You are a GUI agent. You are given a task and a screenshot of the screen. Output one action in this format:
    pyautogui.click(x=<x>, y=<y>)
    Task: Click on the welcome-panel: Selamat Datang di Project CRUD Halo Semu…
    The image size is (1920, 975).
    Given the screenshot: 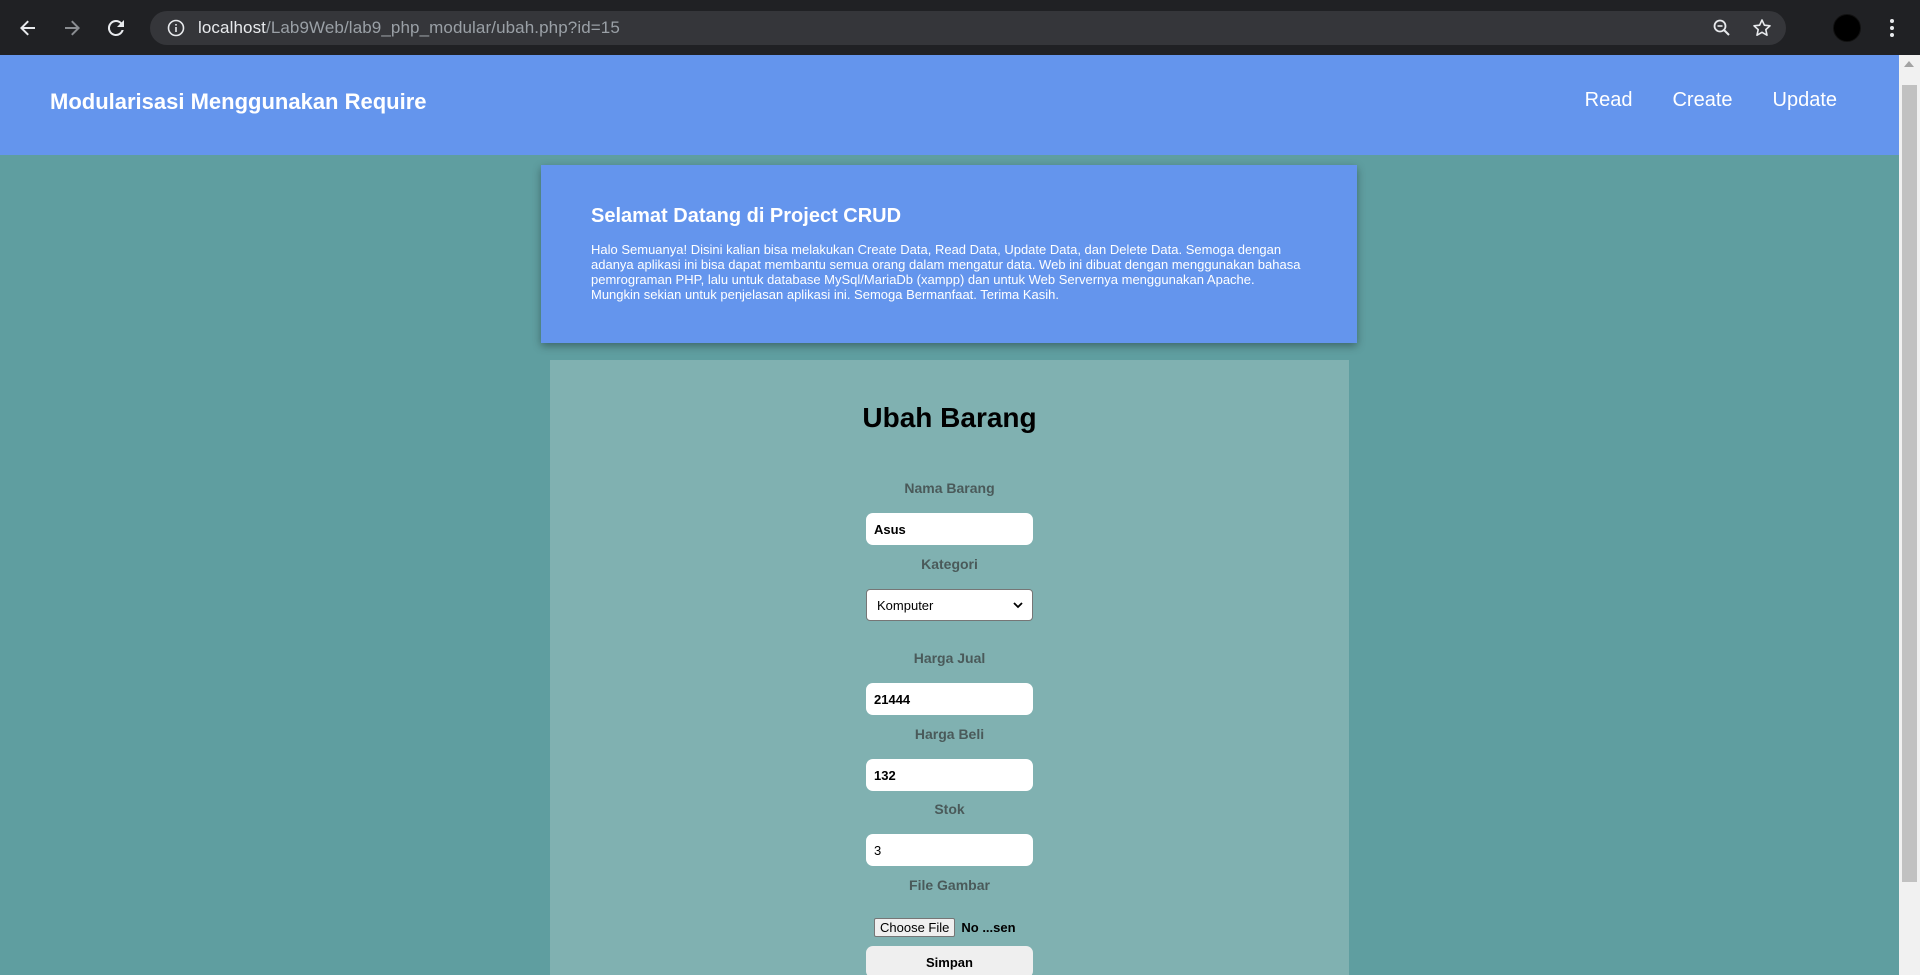 What is the action you would take?
    pyautogui.click(x=949, y=254)
    